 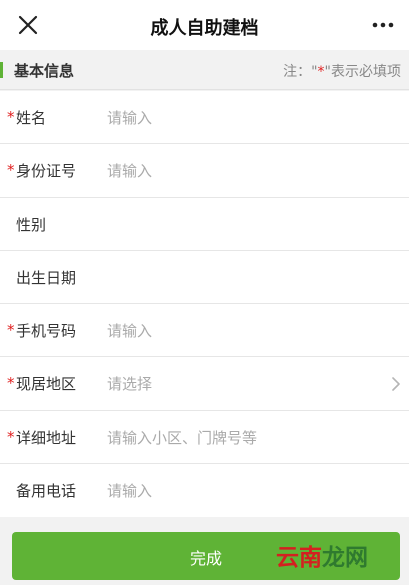 What do you see at coordinates (46, 277) in the screenshot?
I see `field-label: 出生日期` at bounding box center [46, 277].